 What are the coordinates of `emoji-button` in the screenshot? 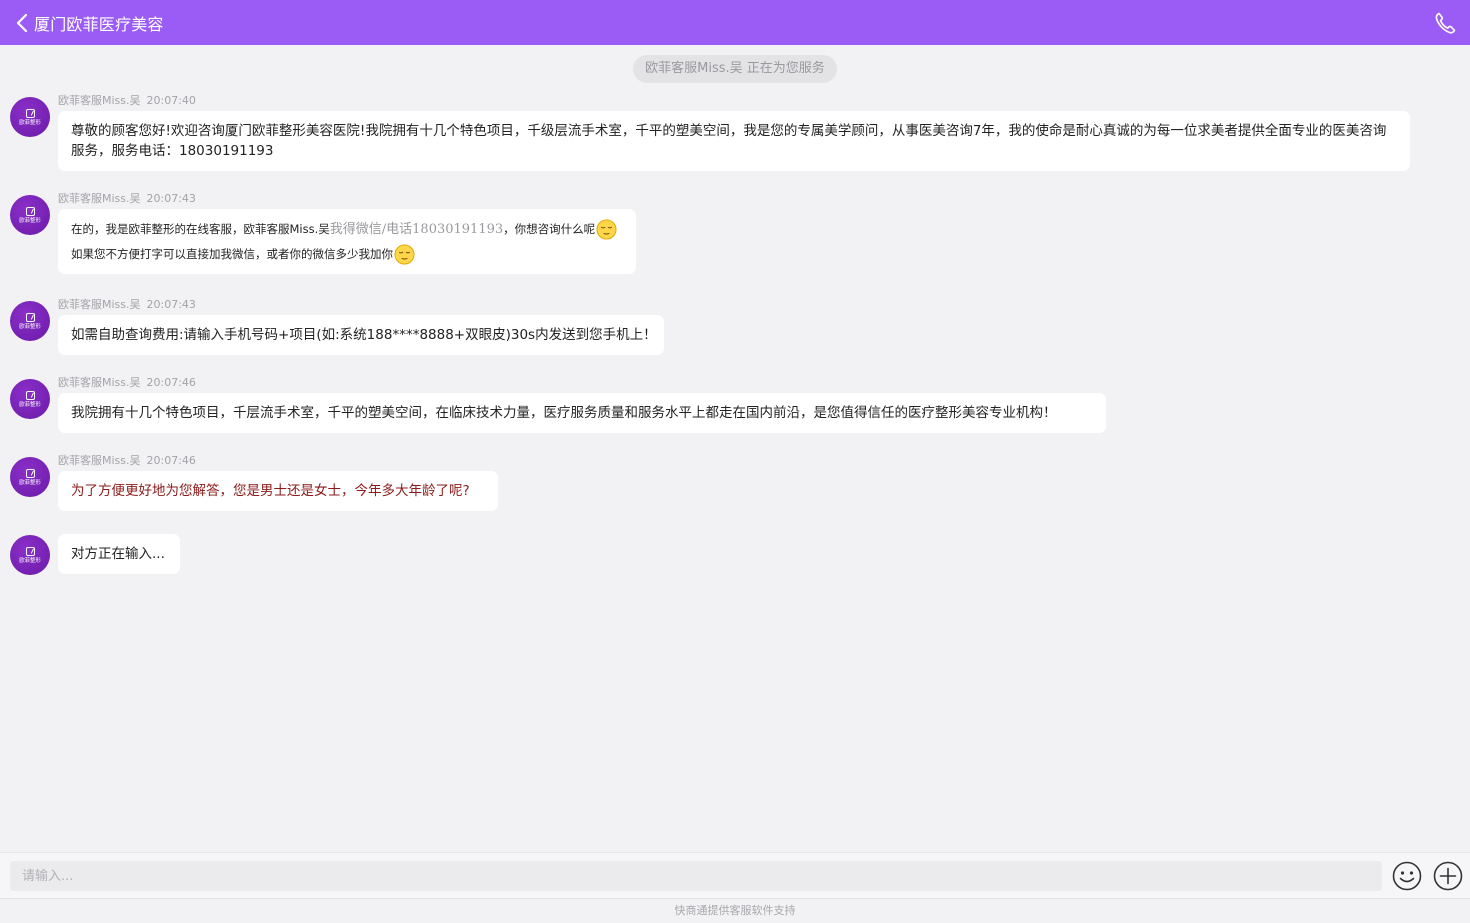 It's located at (1407, 876).